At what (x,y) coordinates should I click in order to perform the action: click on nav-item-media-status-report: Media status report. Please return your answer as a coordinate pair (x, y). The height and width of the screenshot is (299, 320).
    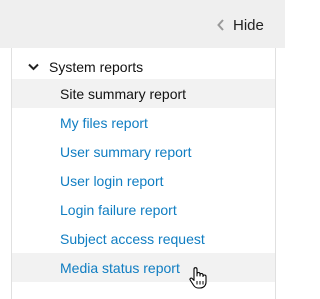
    Looking at the image, I should click on (143, 267).